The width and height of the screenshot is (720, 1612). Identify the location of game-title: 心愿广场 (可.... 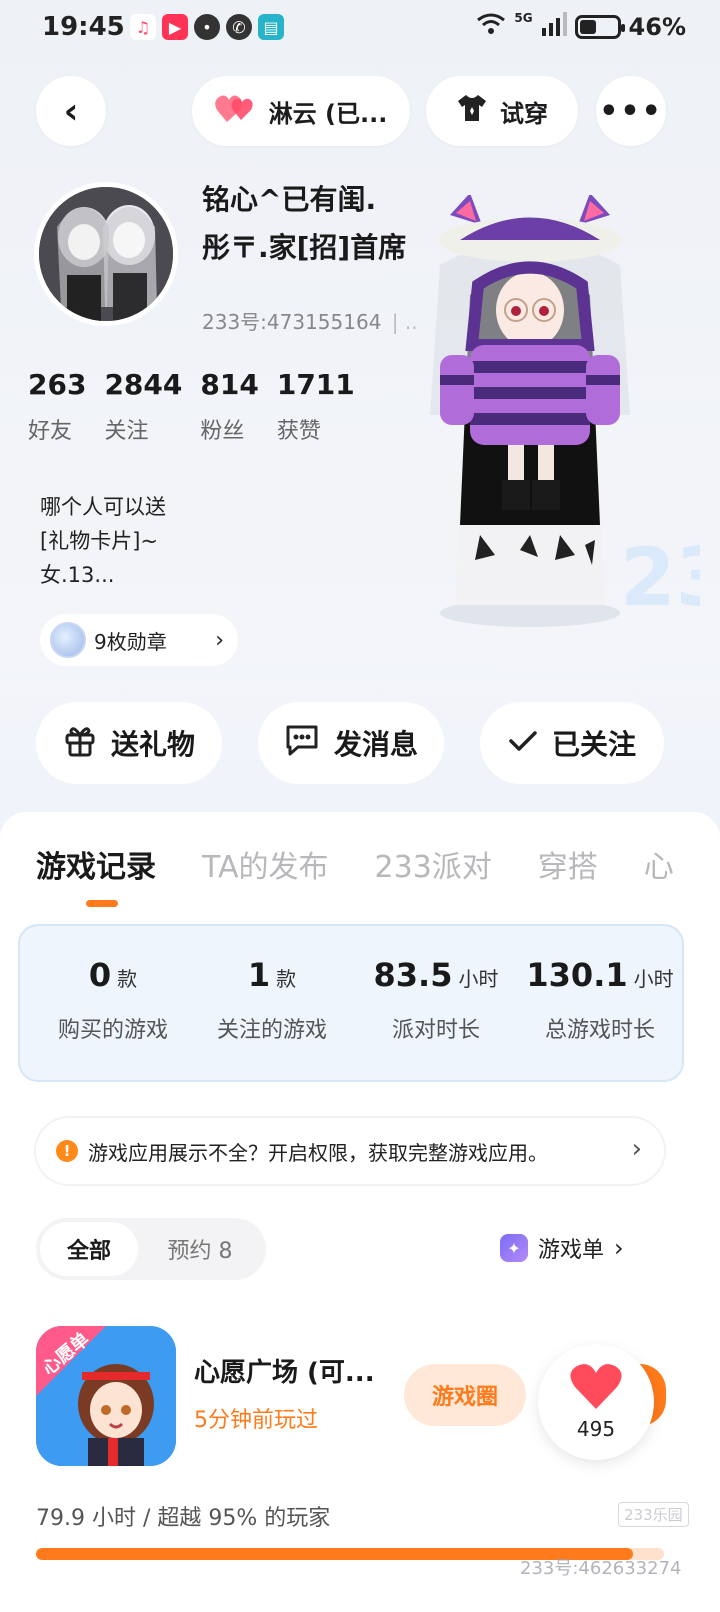
(299, 1370).